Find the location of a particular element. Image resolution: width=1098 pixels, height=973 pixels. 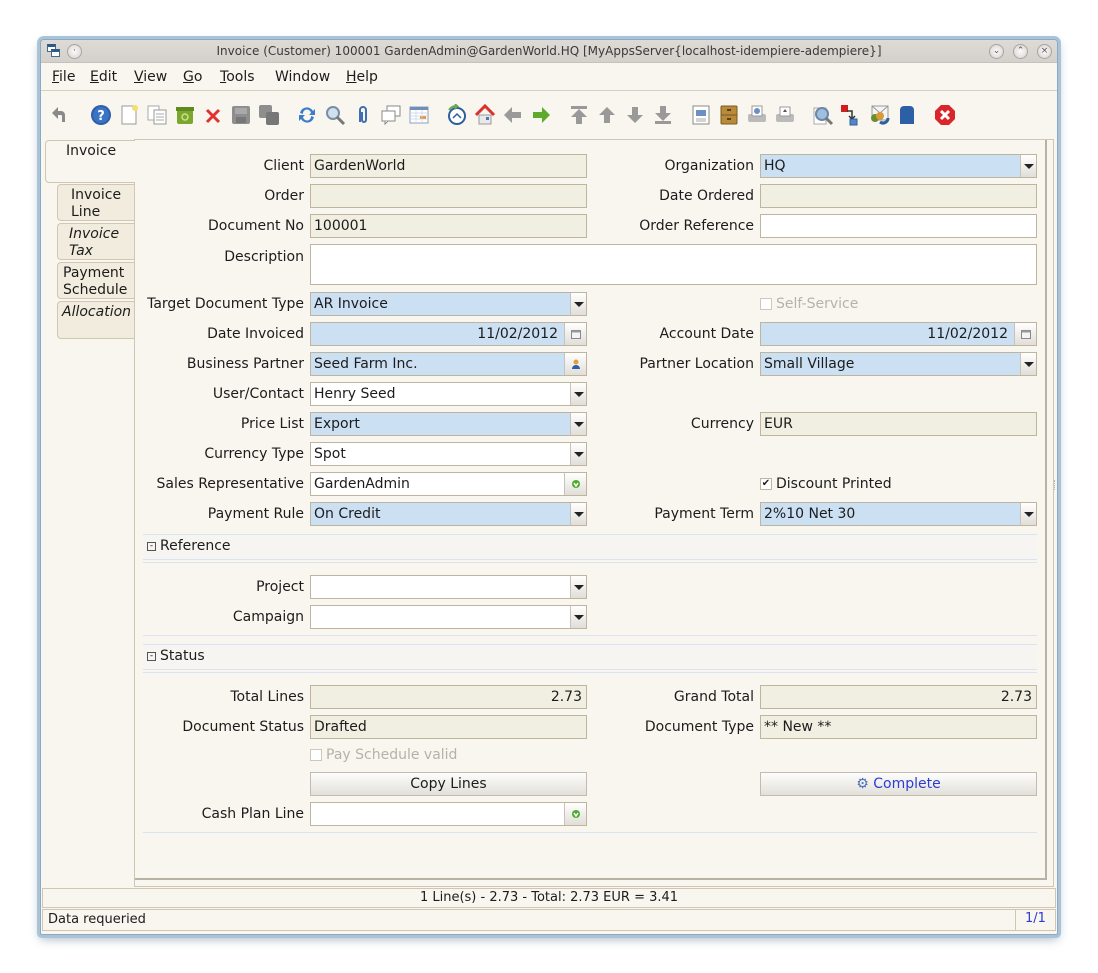

tab-invoice-tax: Invoice Tax is located at coordinates (96, 241).